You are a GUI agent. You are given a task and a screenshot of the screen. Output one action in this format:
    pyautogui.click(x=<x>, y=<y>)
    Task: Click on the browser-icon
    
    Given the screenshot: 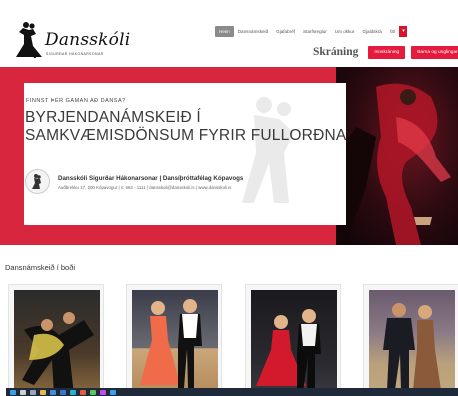 What is the action you would take?
    pyautogui.click(x=73, y=392)
    